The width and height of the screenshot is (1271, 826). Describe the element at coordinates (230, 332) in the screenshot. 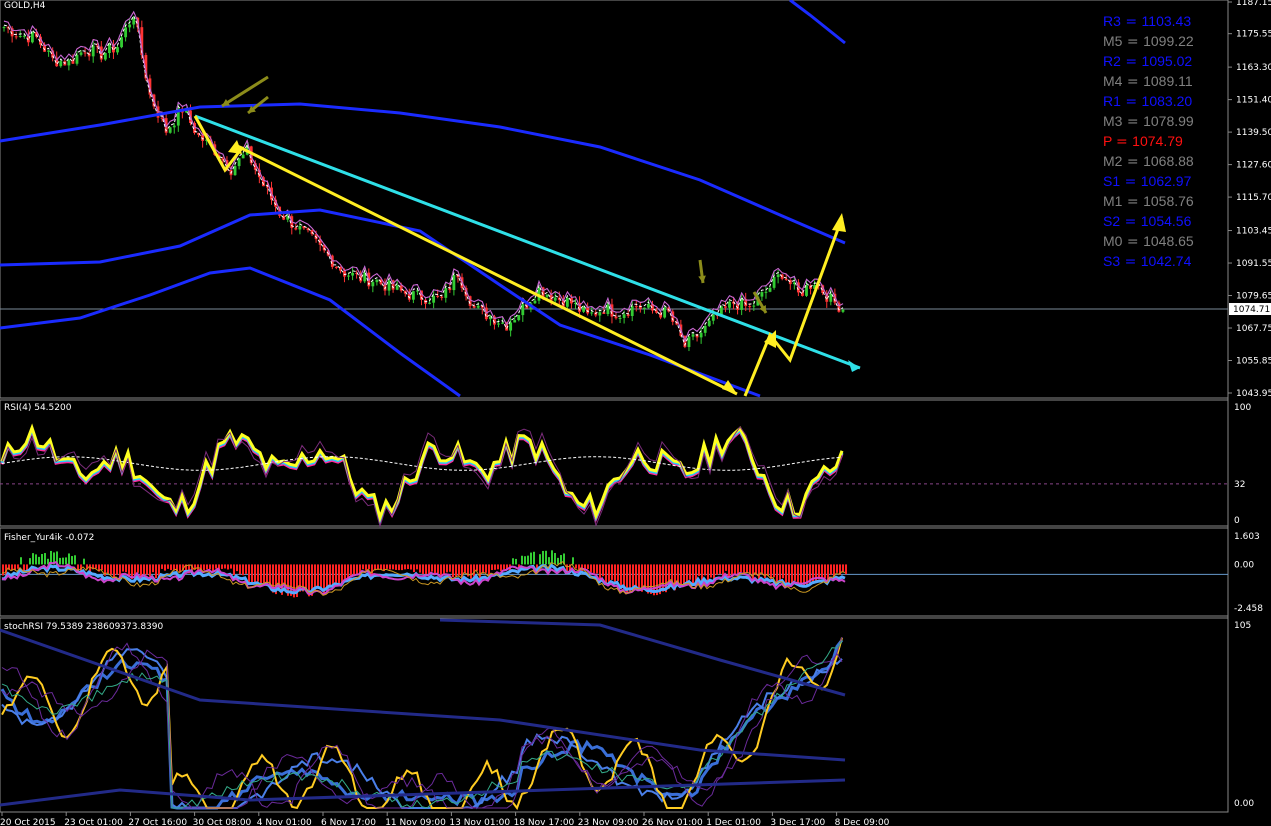

I see `envelope-lower-curve` at that location.